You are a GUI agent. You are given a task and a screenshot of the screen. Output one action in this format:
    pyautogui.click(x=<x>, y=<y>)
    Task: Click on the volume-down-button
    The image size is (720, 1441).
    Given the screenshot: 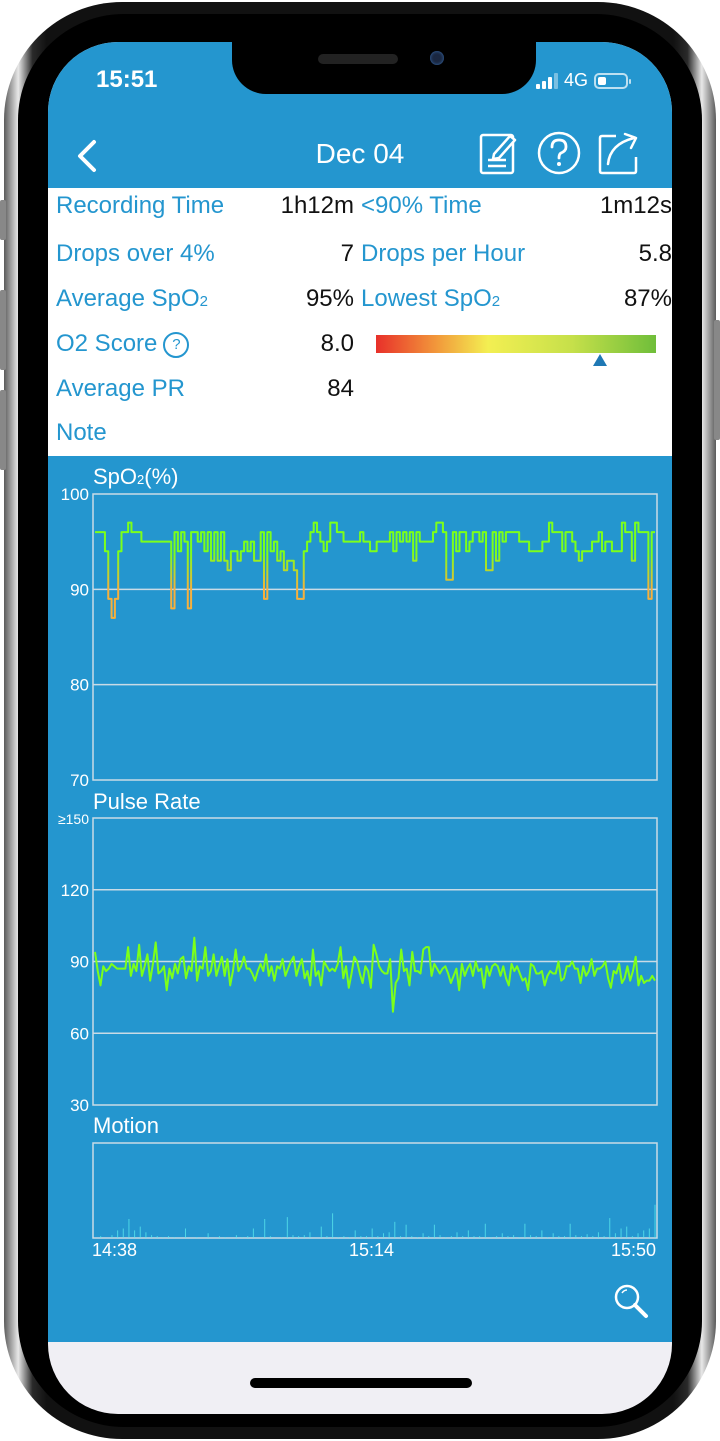 What is the action you would take?
    pyautogui.click(x=3, y=430)
    